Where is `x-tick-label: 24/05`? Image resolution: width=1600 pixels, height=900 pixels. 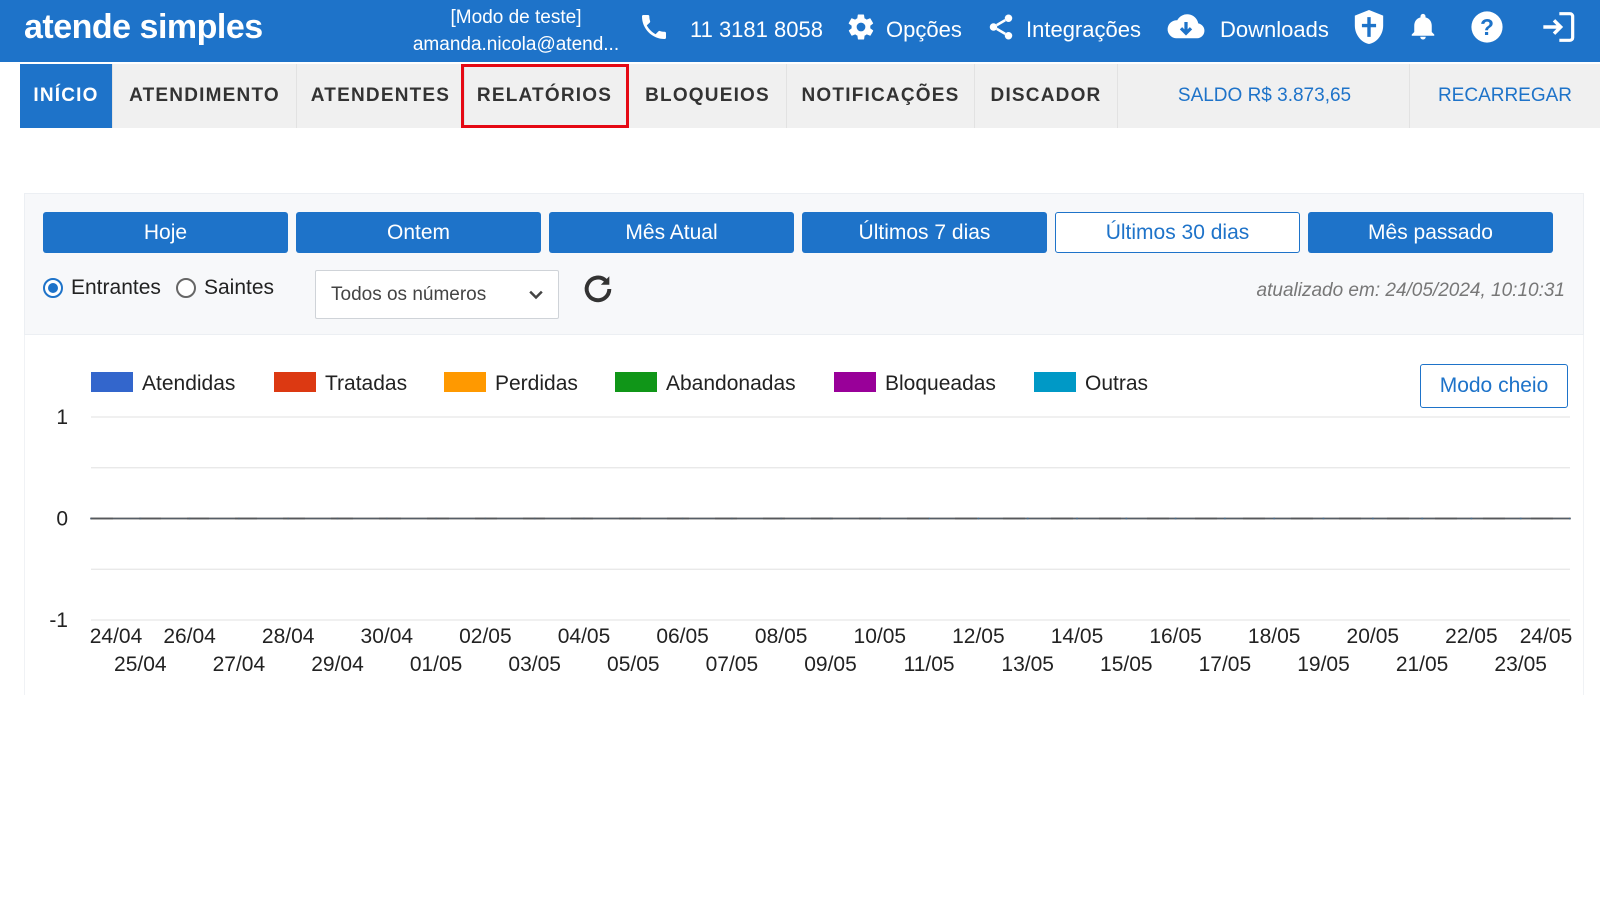
x-tick-label: 24/05 is located at coordinates (1546, 636).